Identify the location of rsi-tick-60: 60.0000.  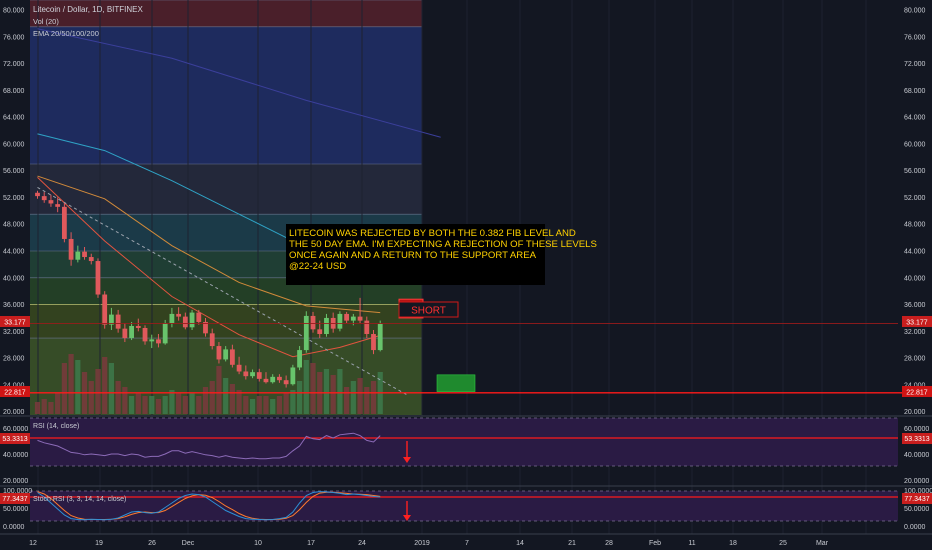
(15, 429).